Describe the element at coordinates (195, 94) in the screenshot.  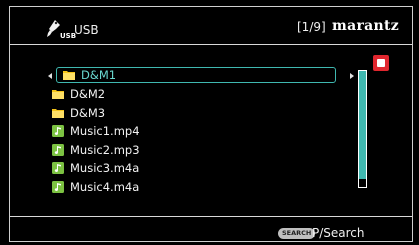
I see `list-item-folder: D&M2` at that location.